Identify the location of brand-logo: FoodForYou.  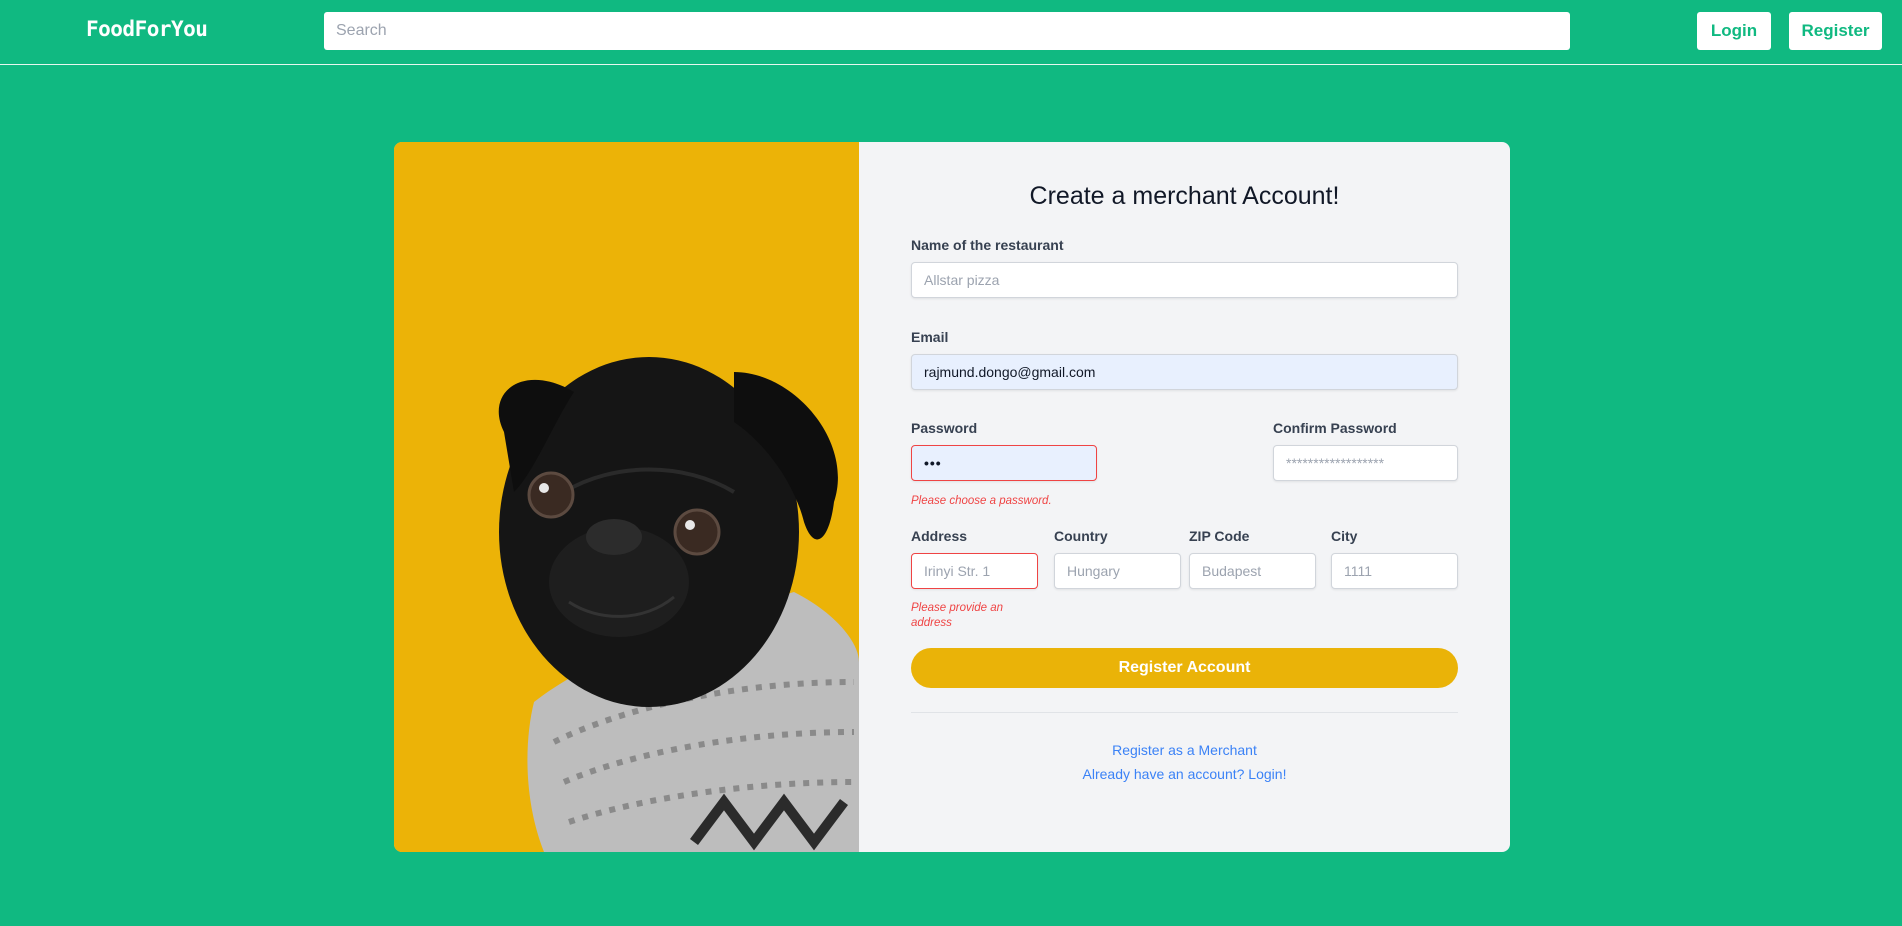
(147, 29).